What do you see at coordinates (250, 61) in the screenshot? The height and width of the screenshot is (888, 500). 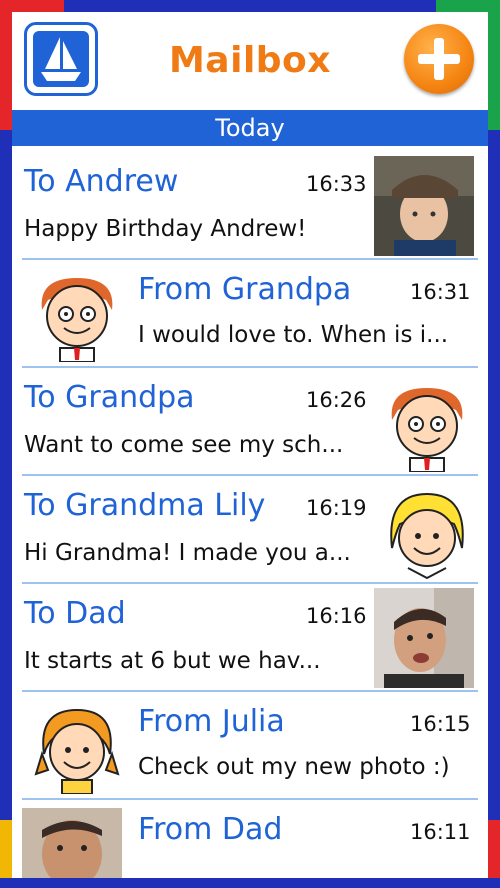 I see `header: Mailbox` at bounding box center [250, 61].